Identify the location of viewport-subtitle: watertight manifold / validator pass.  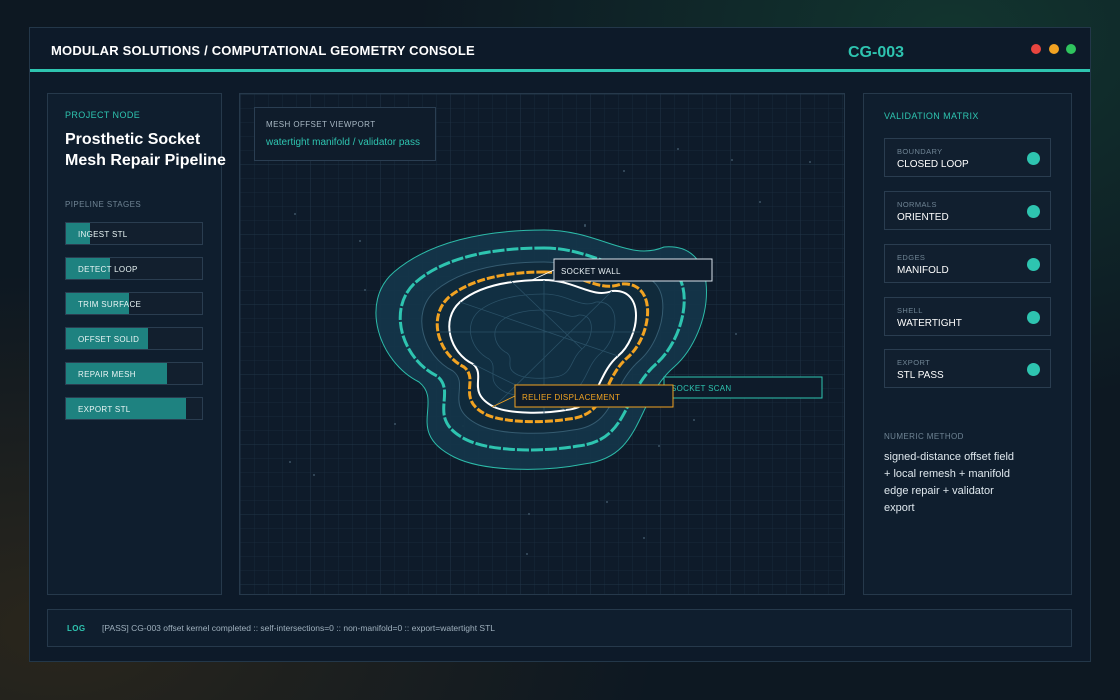
(343, 142).